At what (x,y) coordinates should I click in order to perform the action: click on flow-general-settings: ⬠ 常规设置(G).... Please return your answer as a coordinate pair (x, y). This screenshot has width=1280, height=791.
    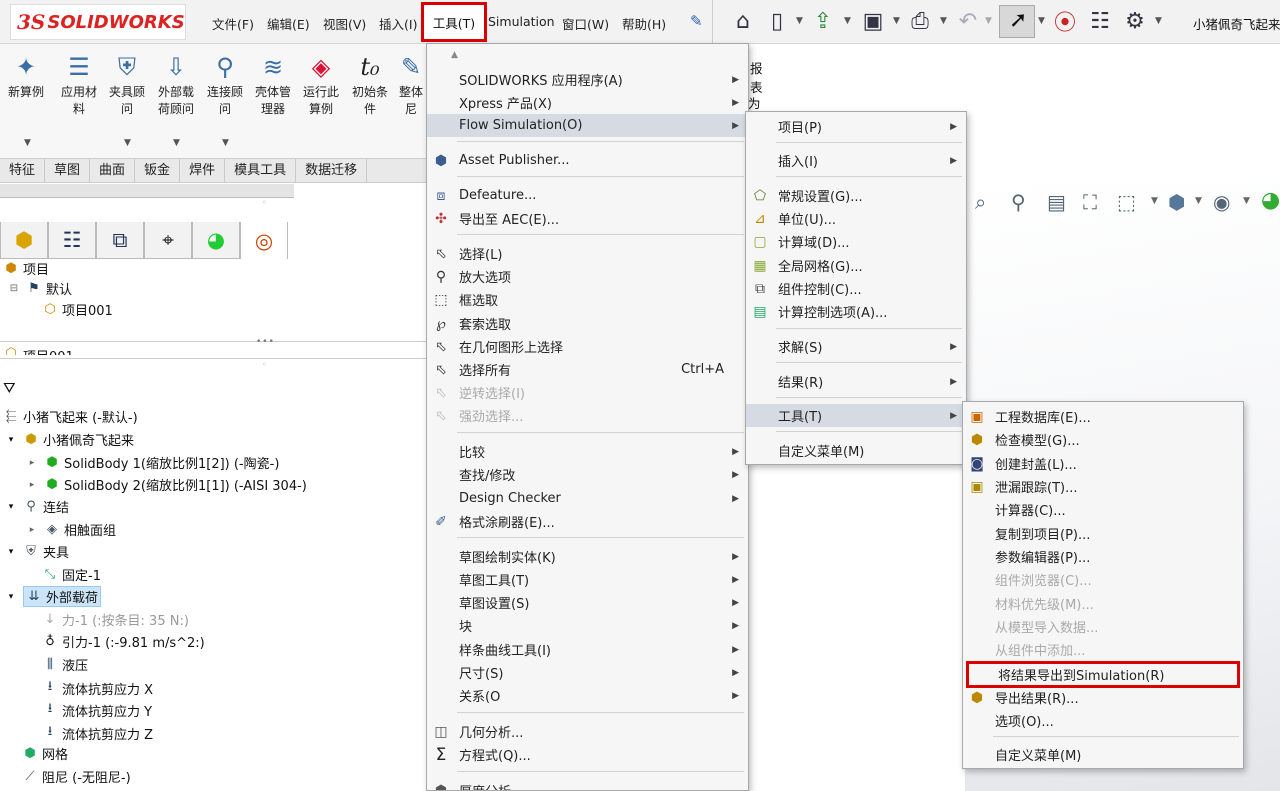
    Looking at the image, I should click on (856, 195).